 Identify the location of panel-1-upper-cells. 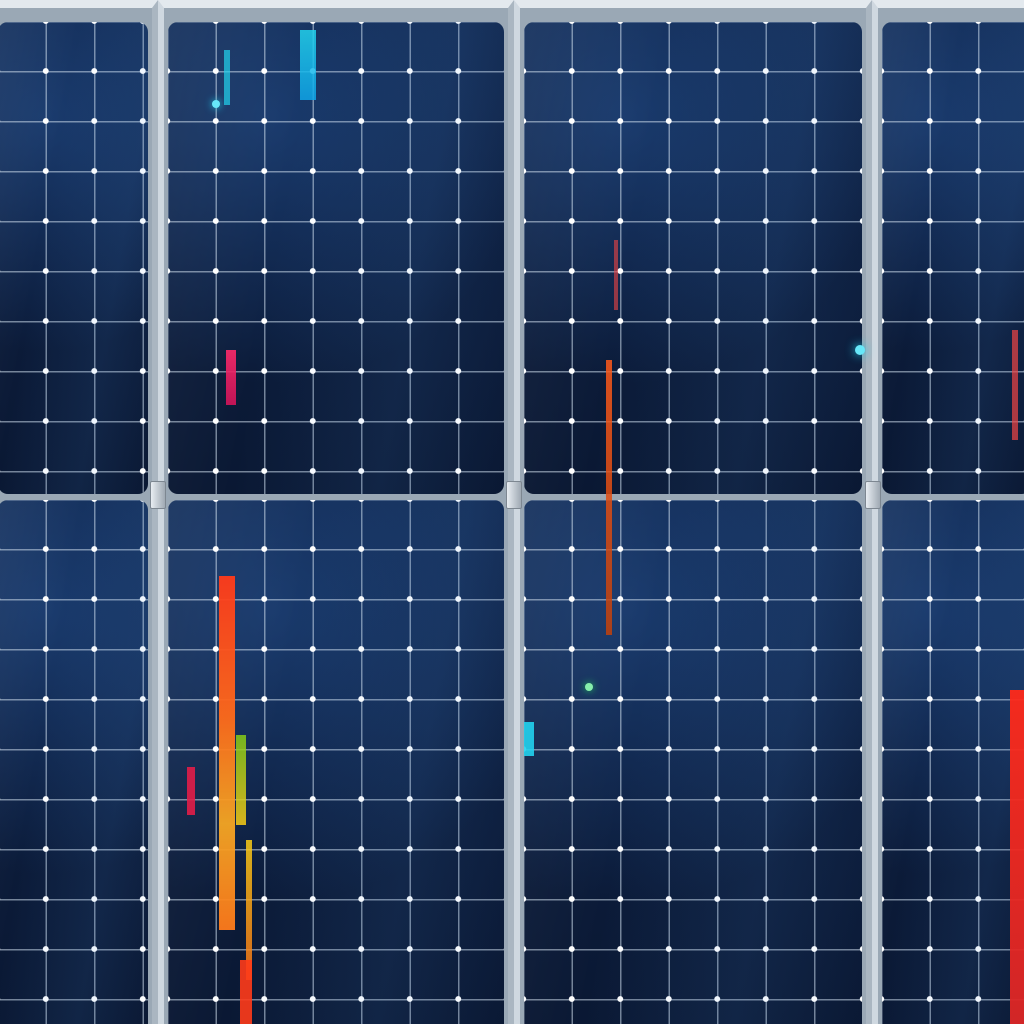
(74, 258).